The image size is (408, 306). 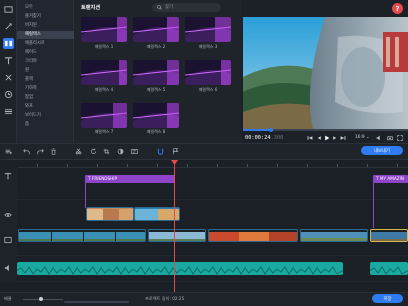 I want to click on project-duration: 프로젝트 길이: 02:25, so click(x=165, y=298).